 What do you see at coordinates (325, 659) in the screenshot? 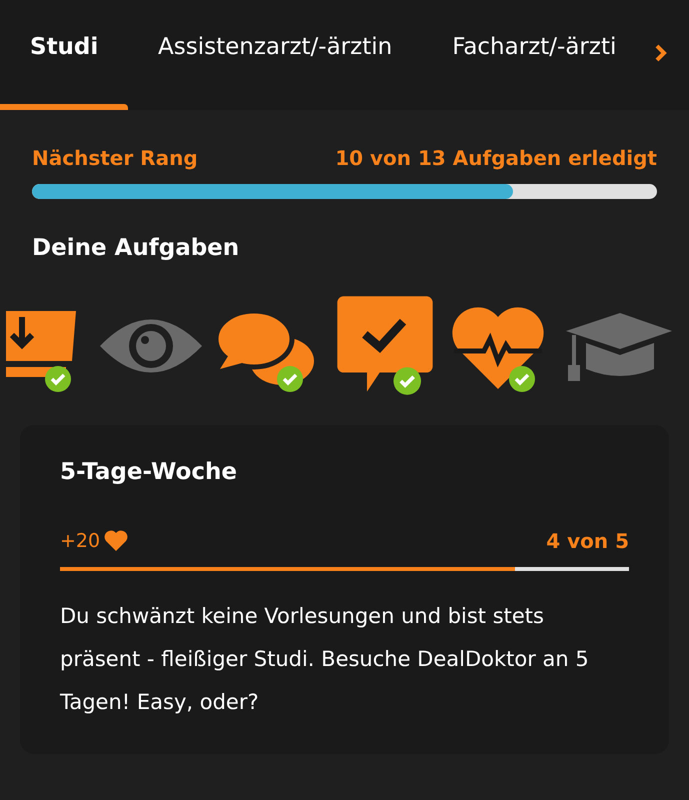
I see `task-description: Du schwänzt keine Vorlesungen und bist stets präsent - fleißiger Studi. Besuche DealDoktor an 5 Tagen! Easy, oder?` at bounding box center [325, 659].